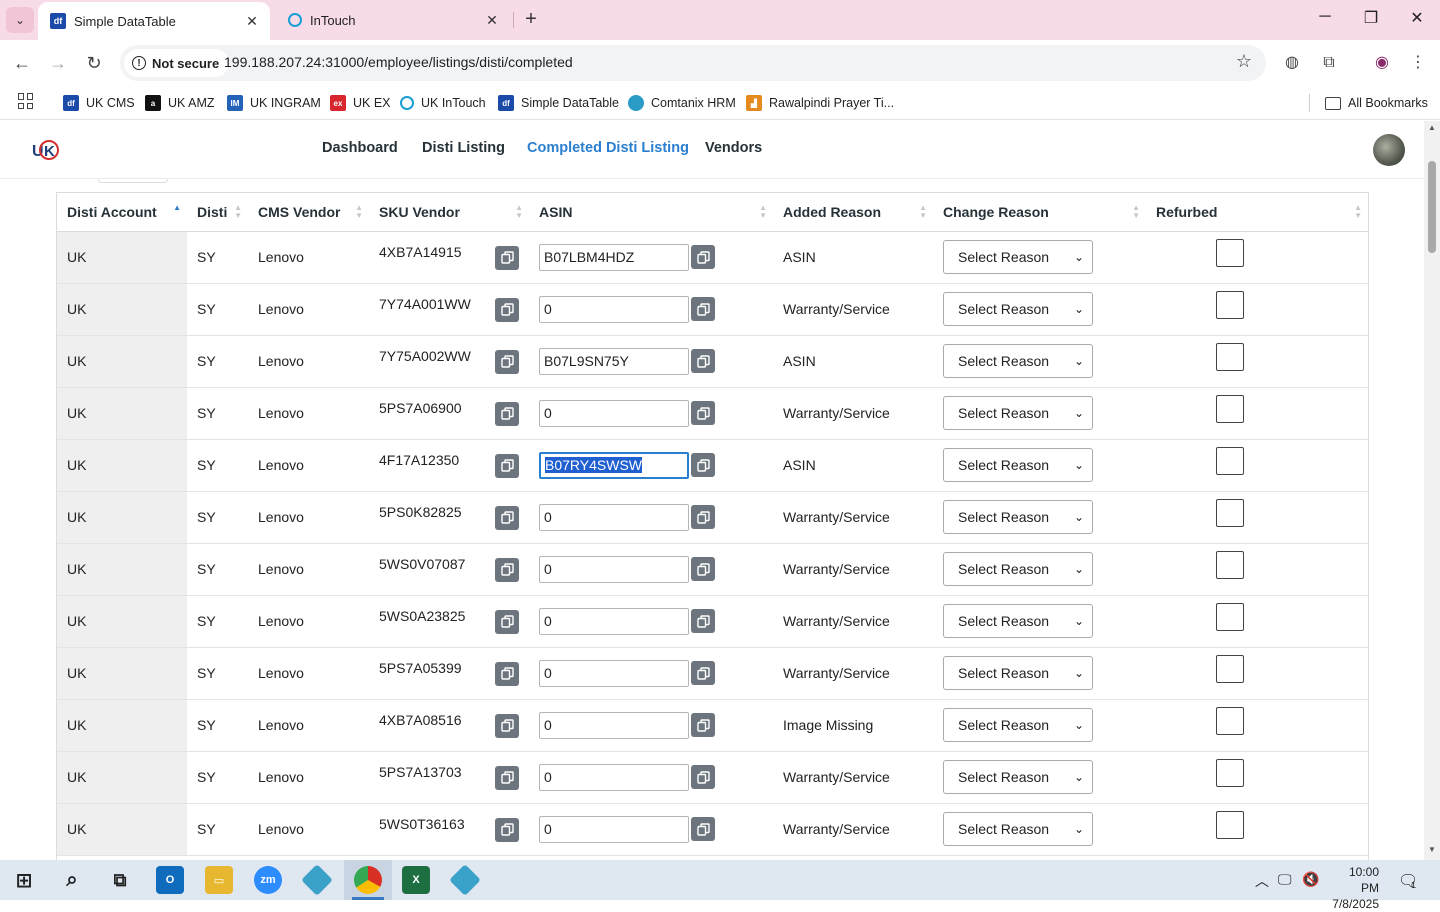  Describe the element at coordinates (416, 880) in the screenshot. I see `excel-icon: X` at that location.